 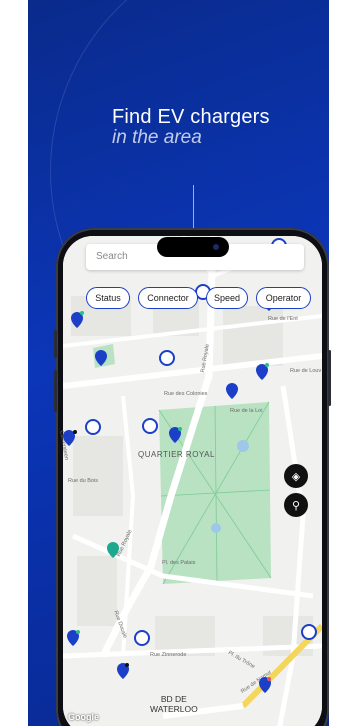 What do you see at coordinates (55, 391) in the screenshot?
I see `phone-volume-button` at bounding box center [55, 391].